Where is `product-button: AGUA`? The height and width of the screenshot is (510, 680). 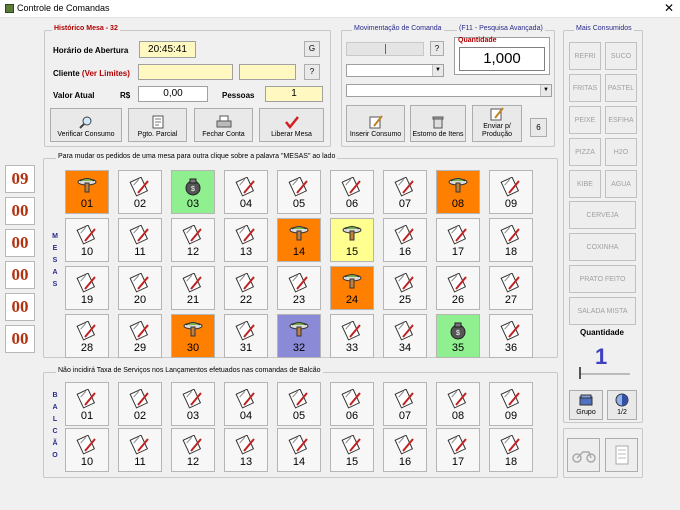
product-button: AGUA is located at coordinates (621, 184).